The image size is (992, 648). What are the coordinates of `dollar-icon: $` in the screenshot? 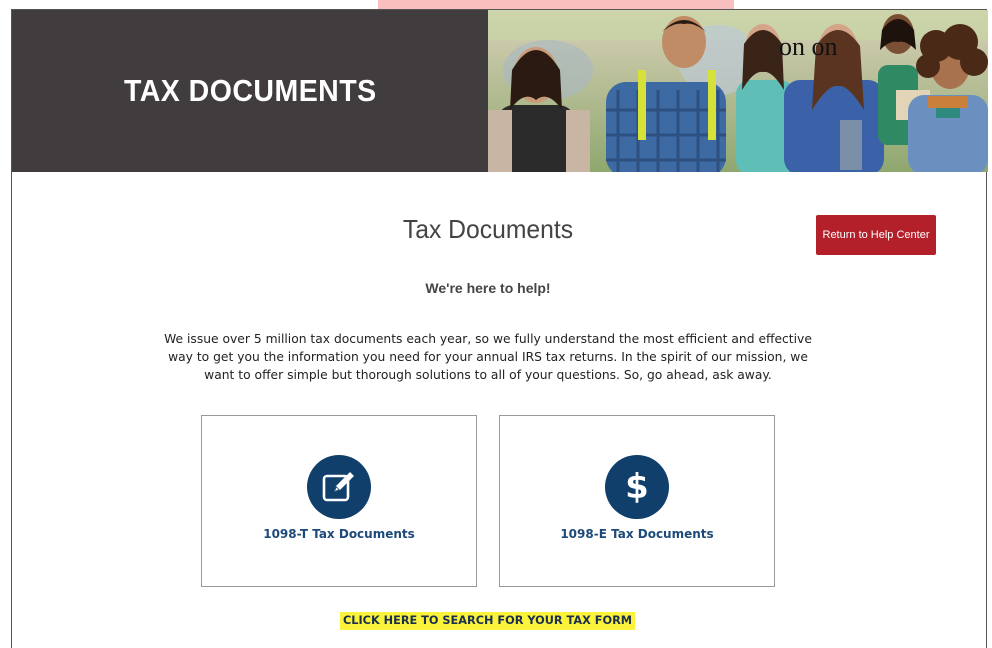 It's located at (637, 487).